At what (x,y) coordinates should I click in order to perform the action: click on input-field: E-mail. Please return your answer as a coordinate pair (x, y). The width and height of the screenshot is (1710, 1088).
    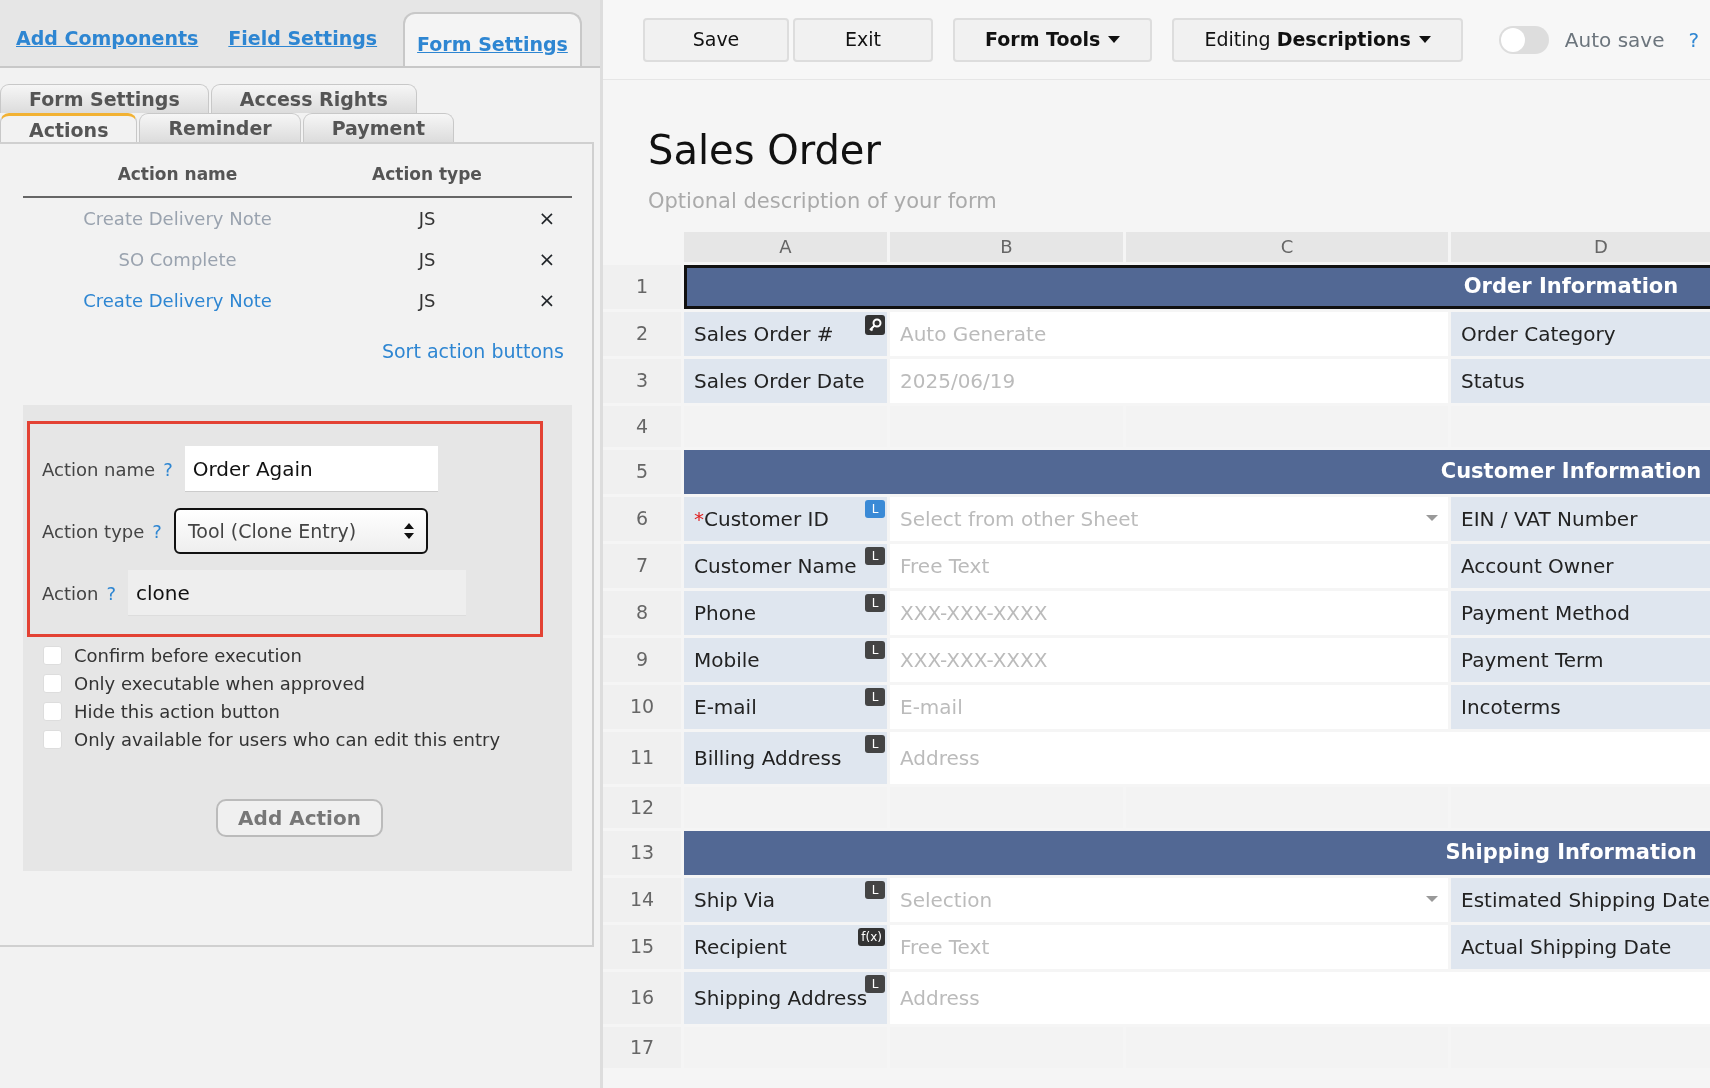
    Looking at the image, I should click on (1169, 706).